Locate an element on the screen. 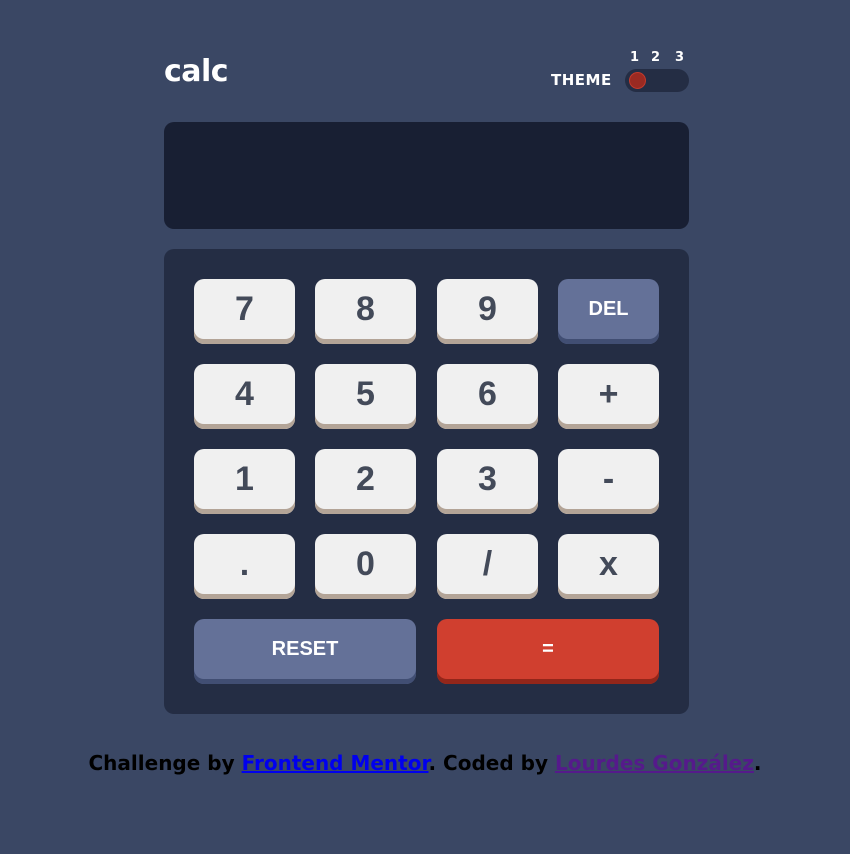  key-5: 5 is located at coordinates (365, 396).